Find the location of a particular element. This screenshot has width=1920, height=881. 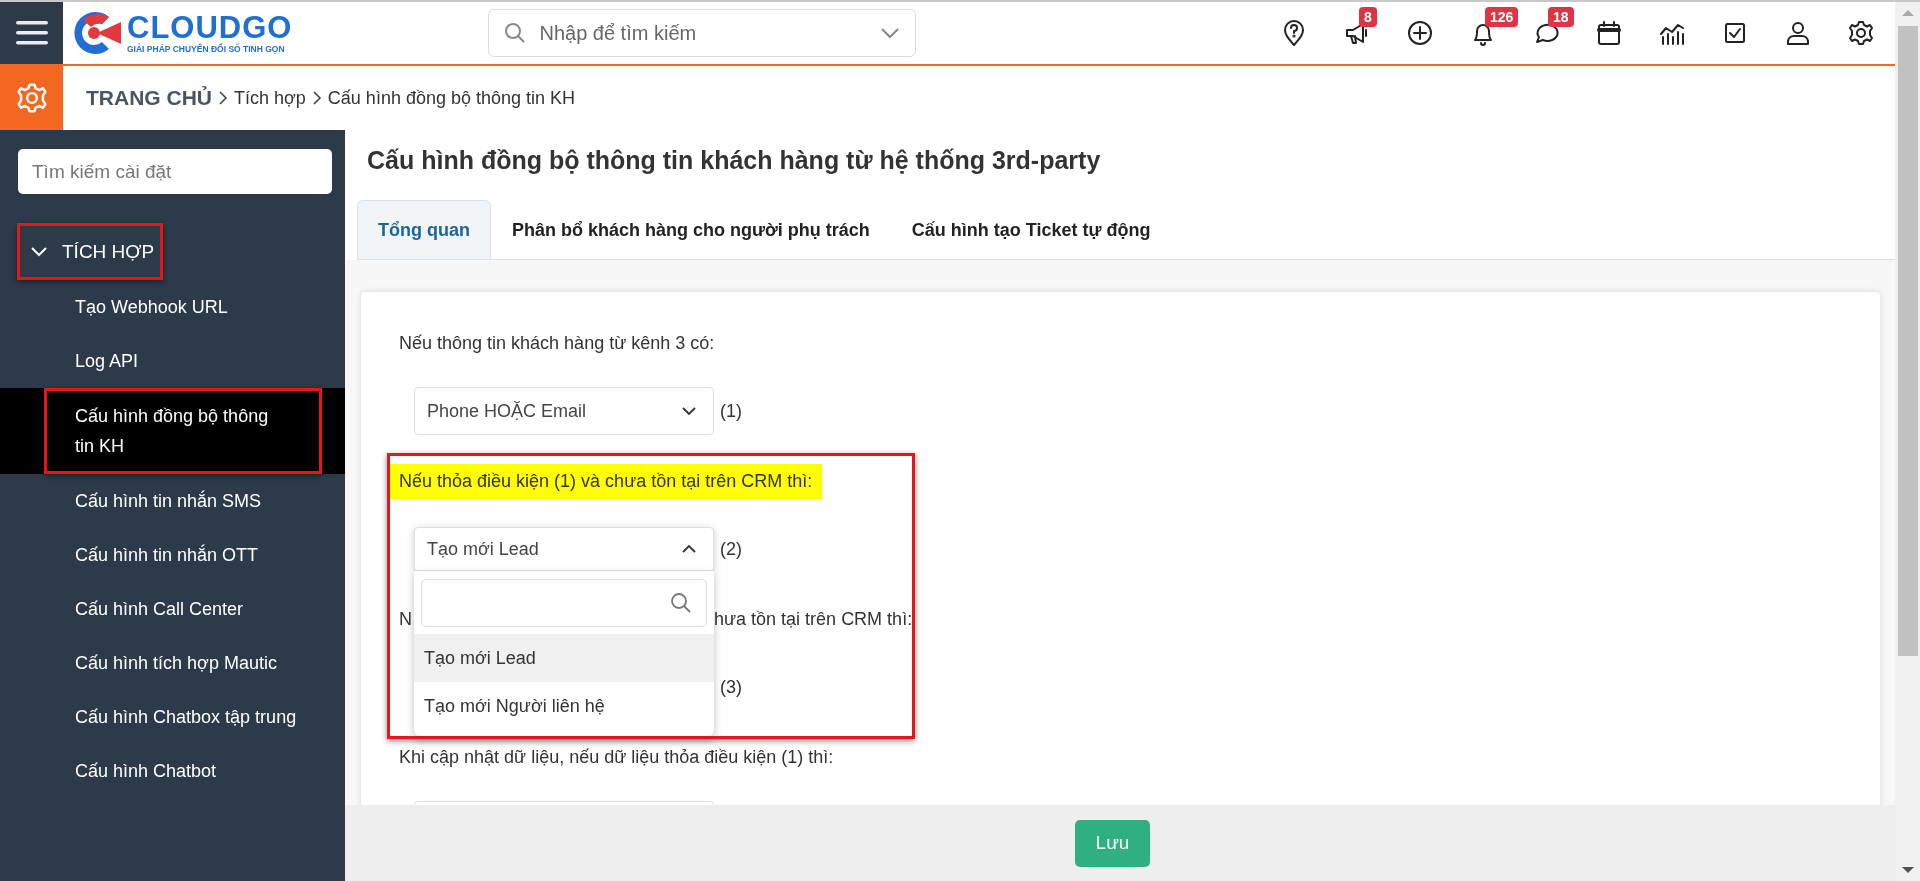

step-number: (3) is located at coordinates (731, 687).